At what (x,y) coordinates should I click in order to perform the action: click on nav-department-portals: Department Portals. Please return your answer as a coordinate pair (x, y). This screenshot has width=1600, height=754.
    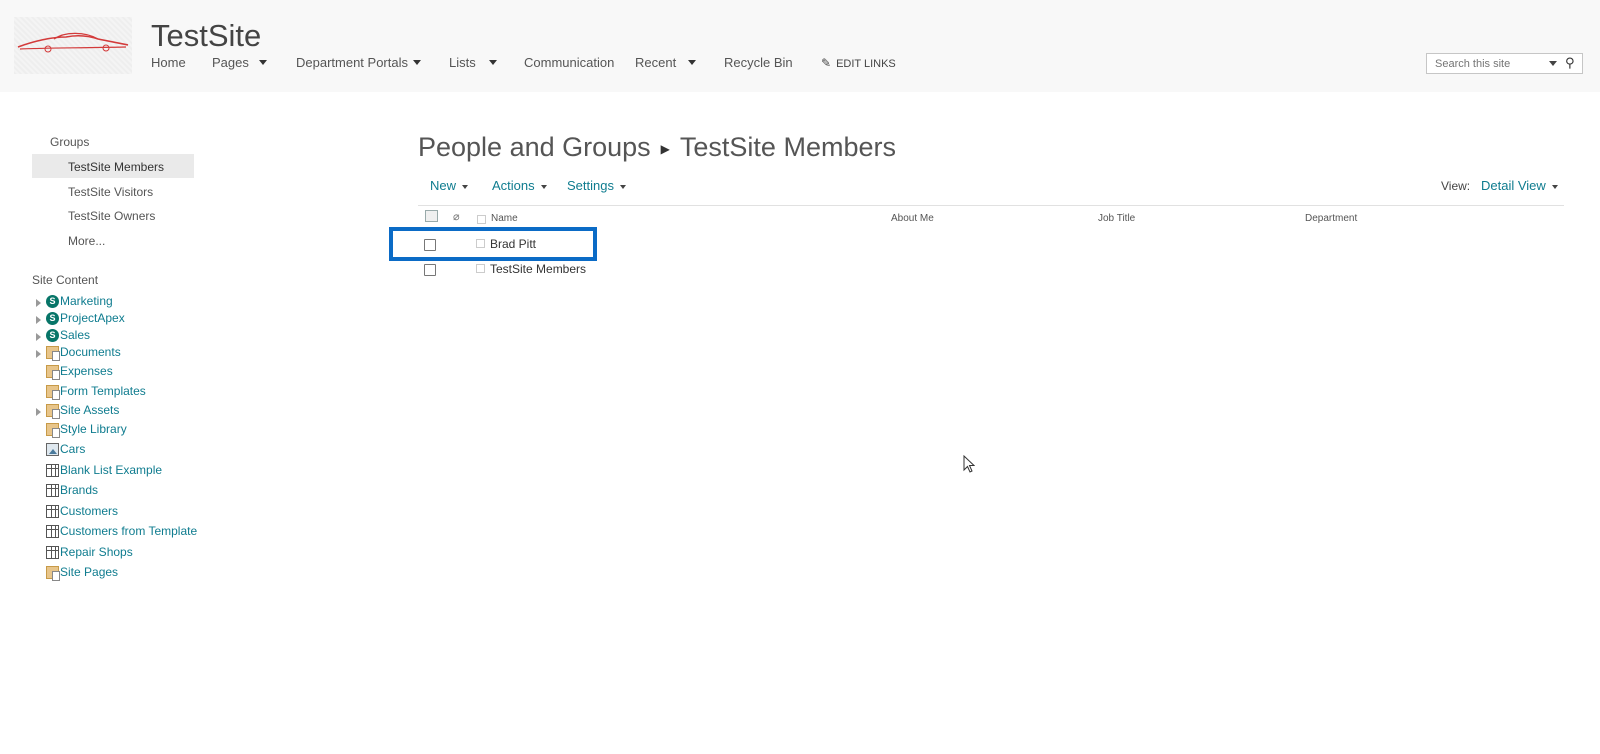
    Looking at the image, I should click on (352, 62).